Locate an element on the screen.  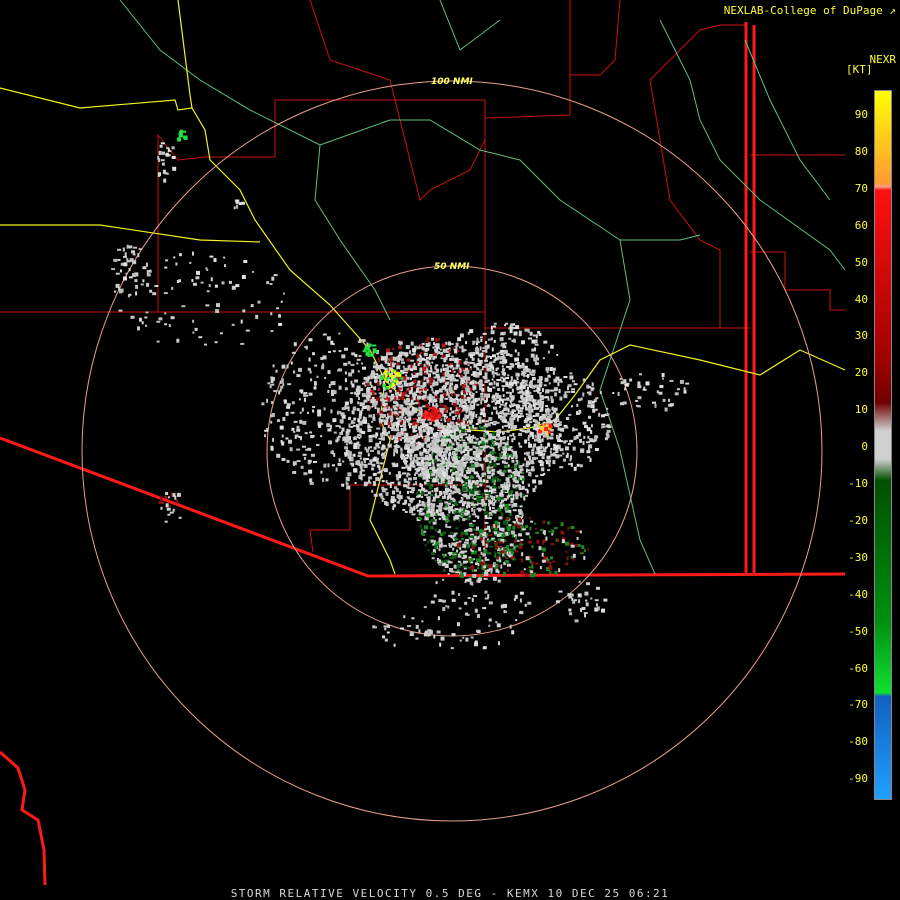
velocity-color-legend is located at coordinates (883, 445).